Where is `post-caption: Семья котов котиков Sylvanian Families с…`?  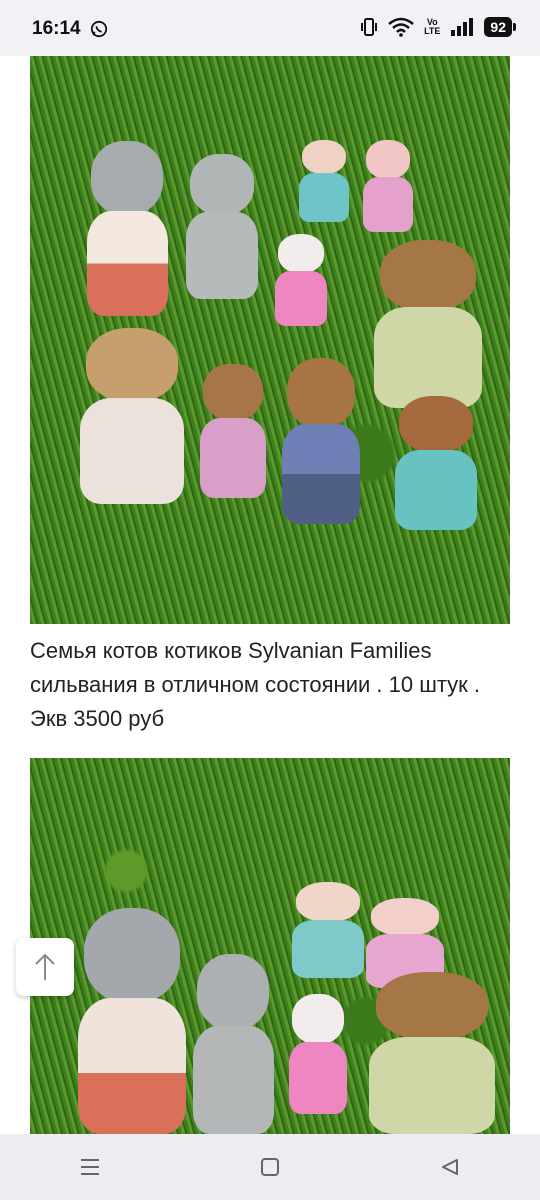 post-caption: Семья котов котиков Sylvanian Families с… is located at coordinates (255, 684).